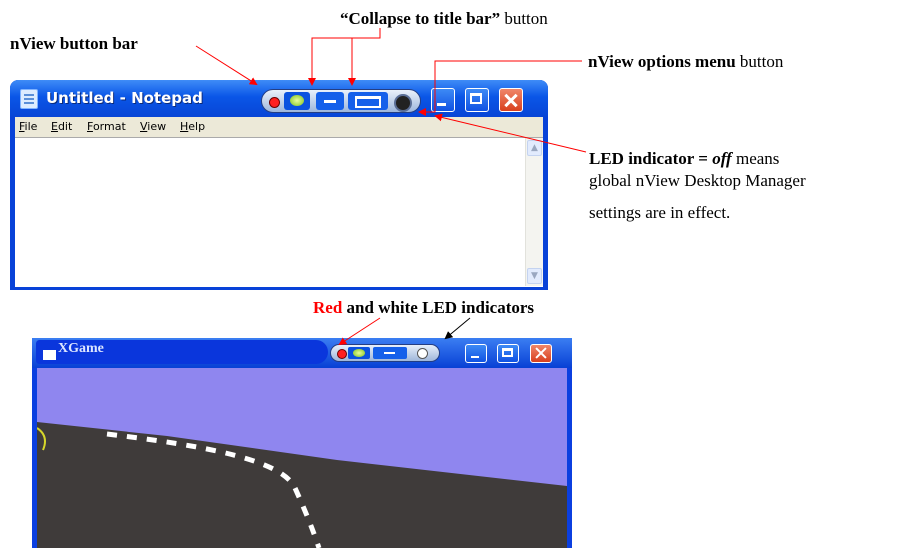  Describe the element at coordinates (226, 65) in the screenshot. I see `button-bar-arrow` at that location.